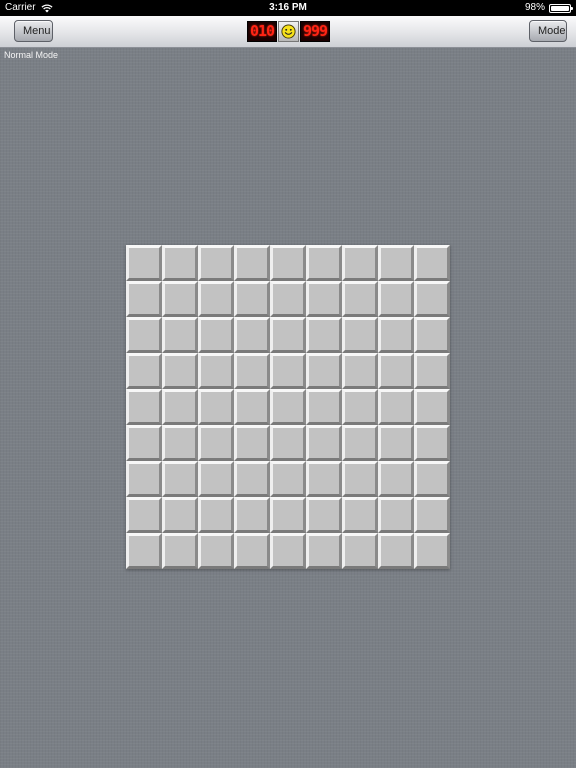 Image resolution: width=576 pixels, height=768 pixels. Describe the element at coordinates (548, 31) in the screenshot. I see `mode-button: Mode` at that location.